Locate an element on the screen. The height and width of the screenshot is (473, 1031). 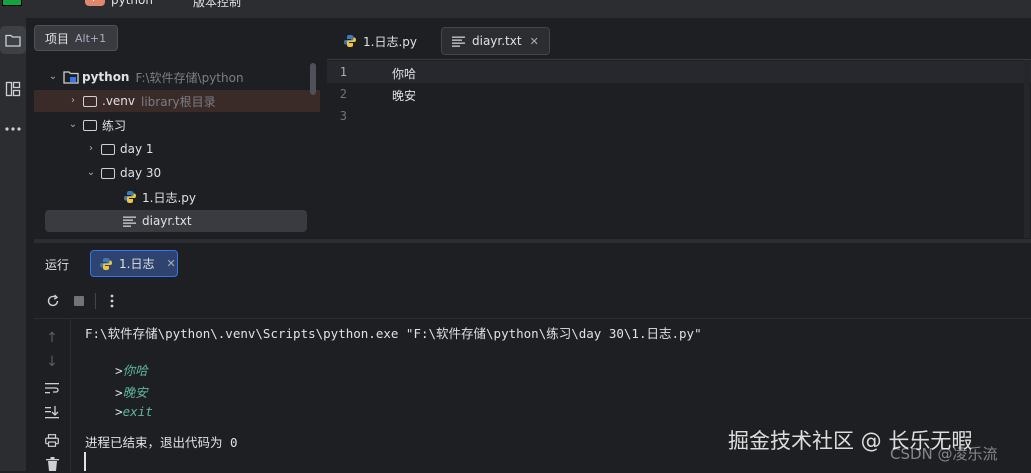
print-button is located at coordinates (52, 440).